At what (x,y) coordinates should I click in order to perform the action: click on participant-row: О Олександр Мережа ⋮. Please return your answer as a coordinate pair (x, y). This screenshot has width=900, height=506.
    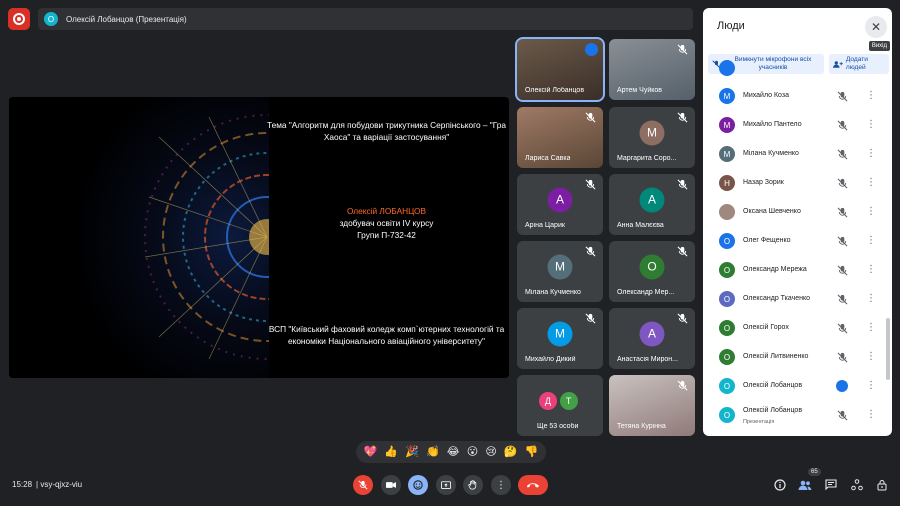
    Looking at the image, I should click on (794, 270).